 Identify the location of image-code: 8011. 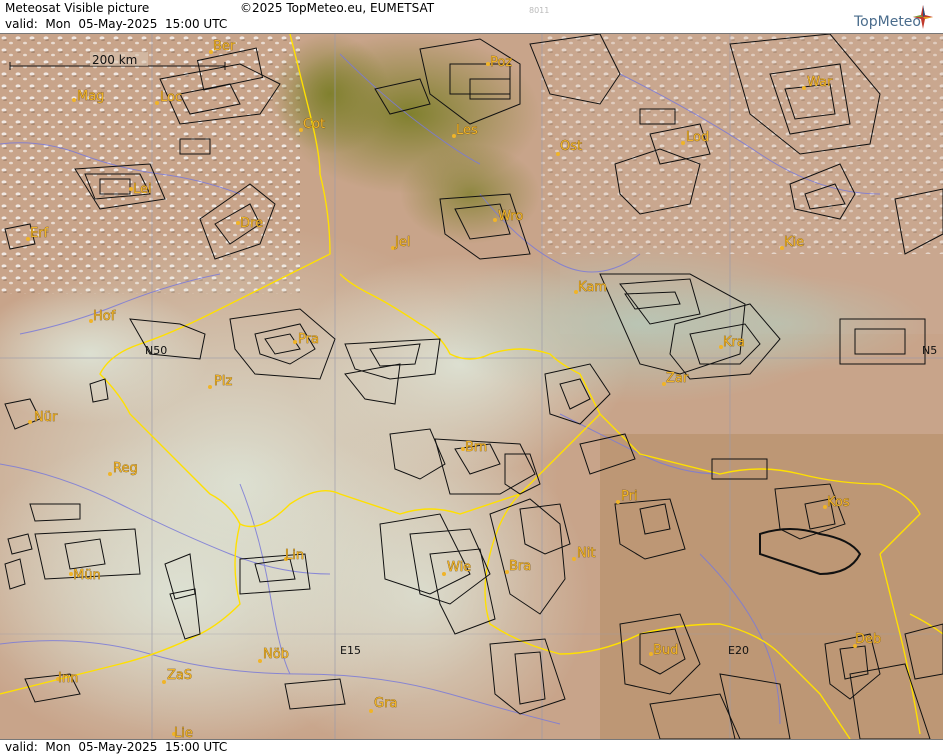
(539, 10).